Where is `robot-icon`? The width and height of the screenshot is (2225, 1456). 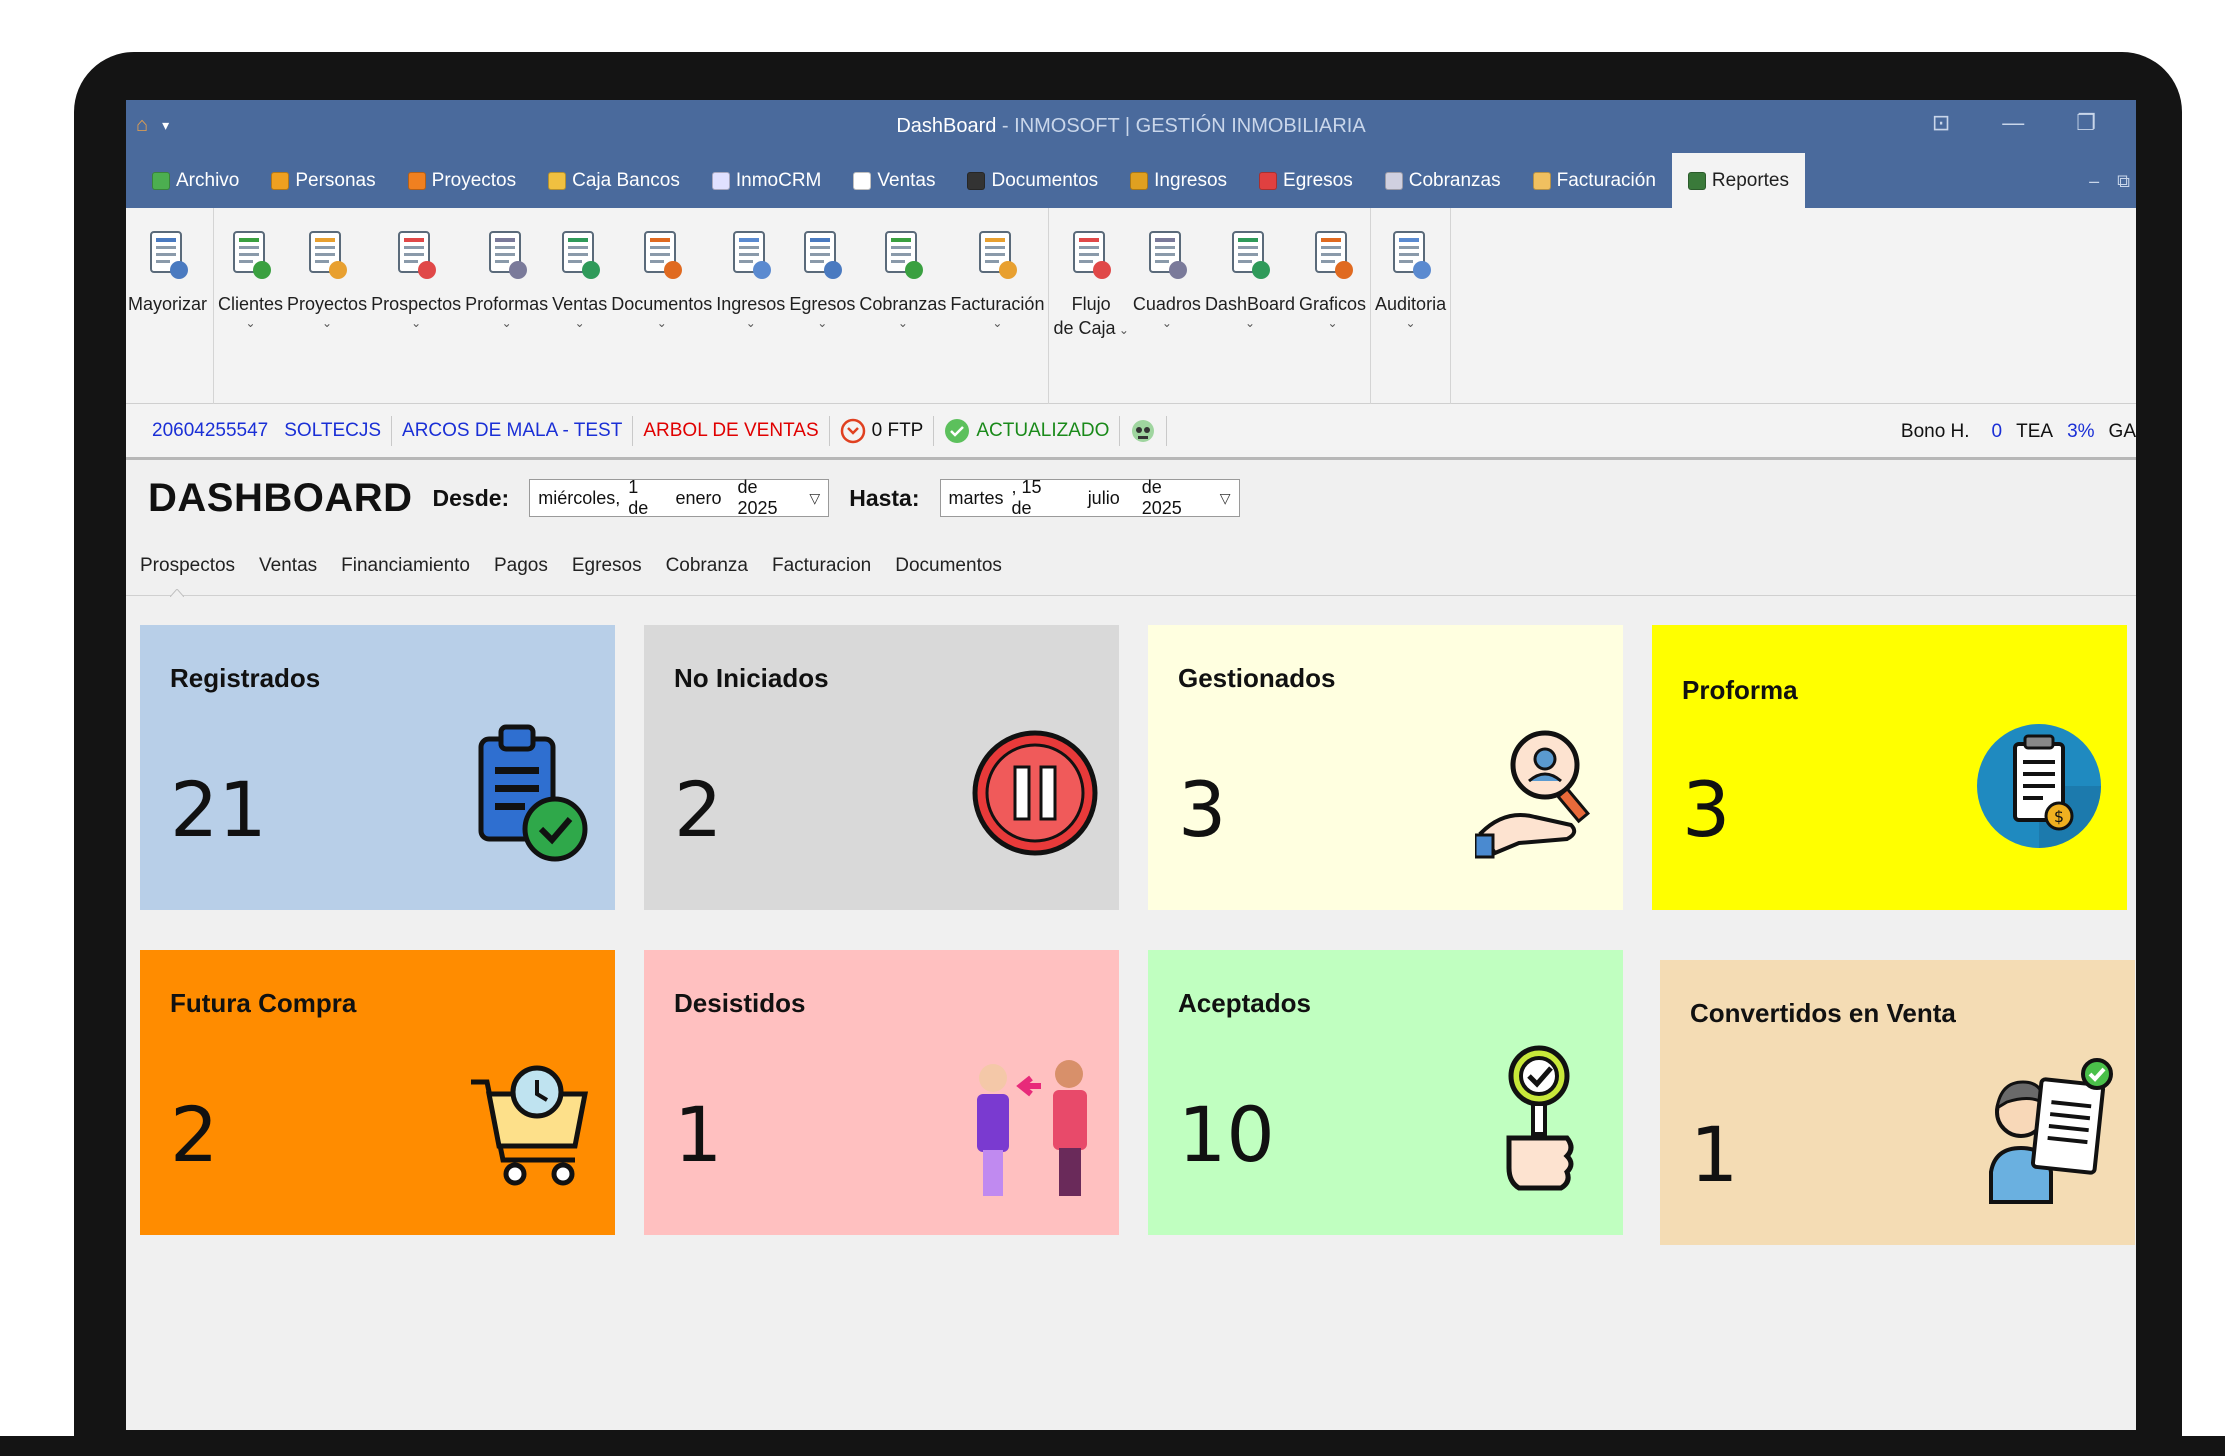 robot-icon is located at coordinates (1143, 431).